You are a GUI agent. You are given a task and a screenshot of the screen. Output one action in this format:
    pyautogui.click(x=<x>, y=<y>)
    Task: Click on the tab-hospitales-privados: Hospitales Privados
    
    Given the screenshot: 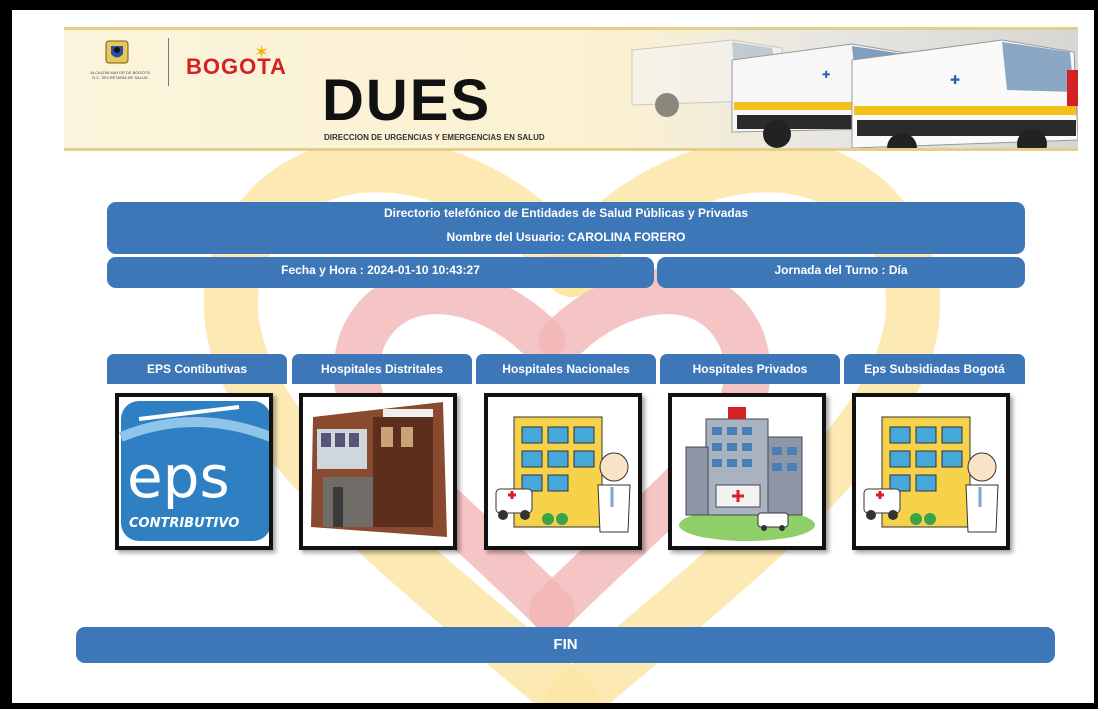 What is the action you would take?
    pyautogui.click(x=750, y=369)
    